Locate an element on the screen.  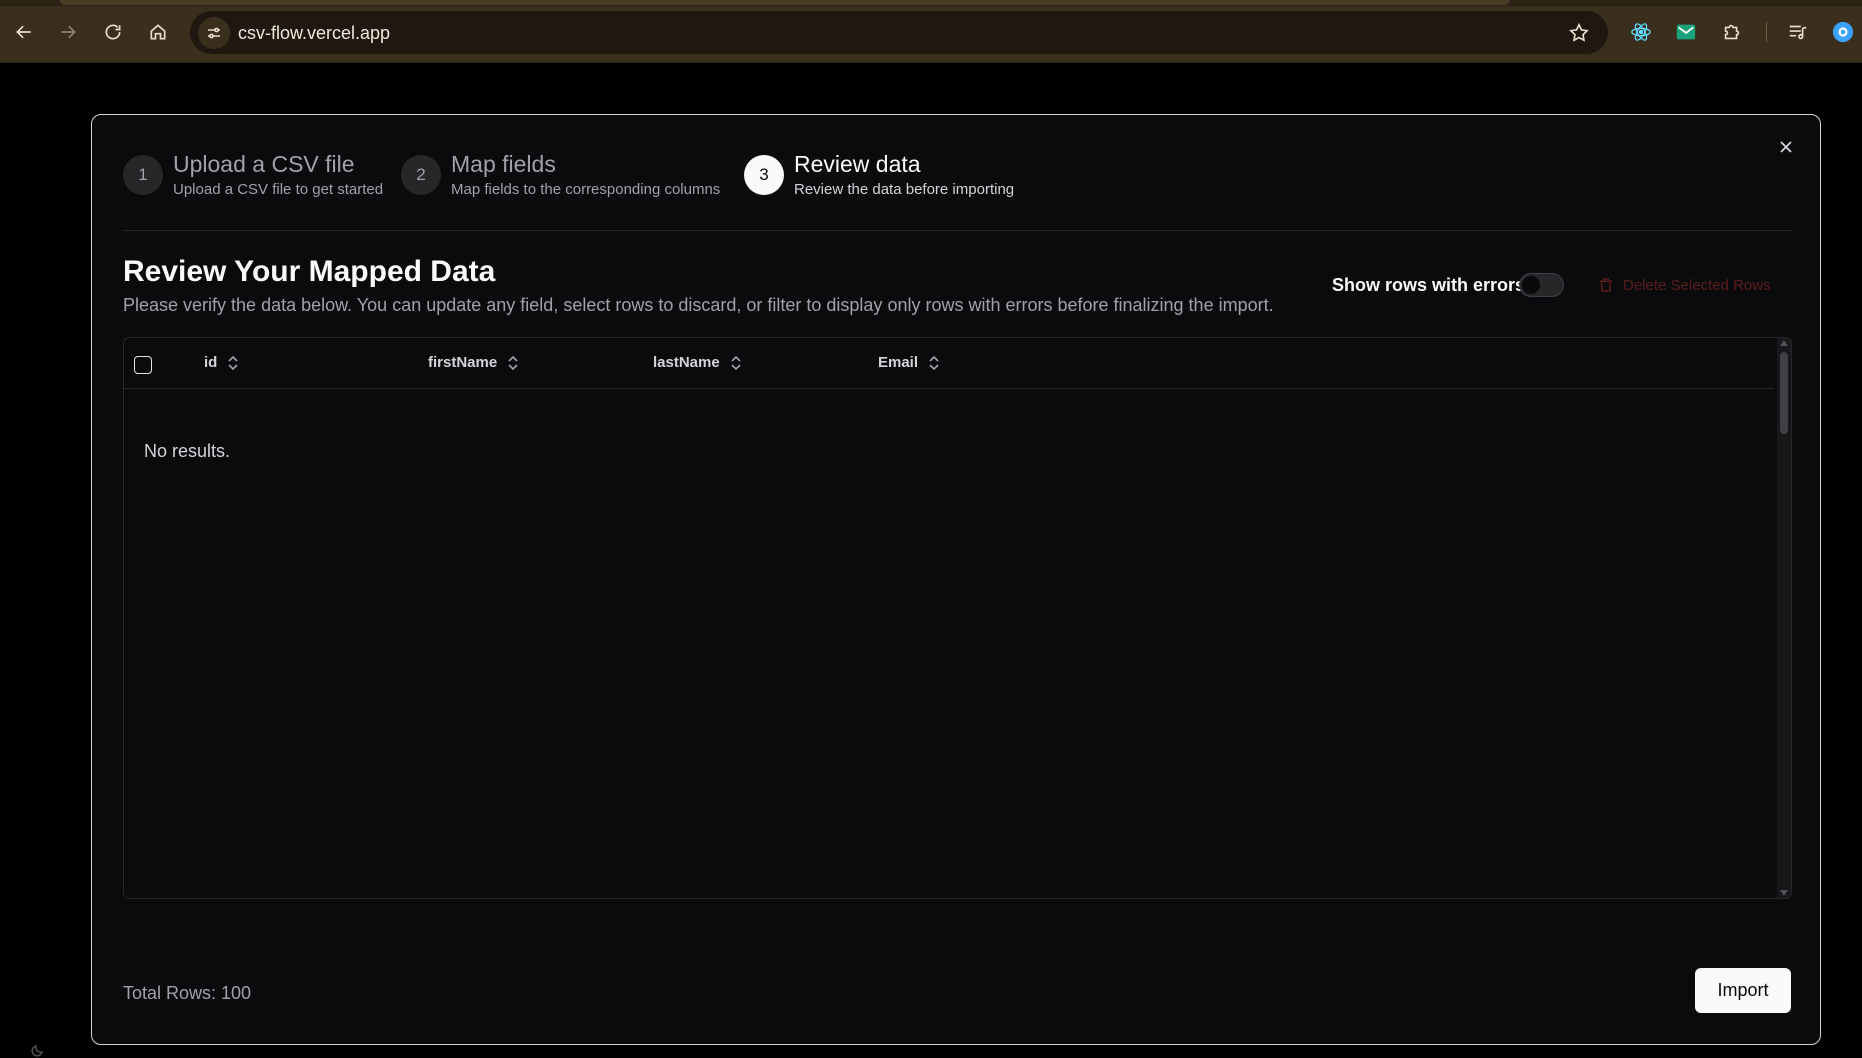
tab-strip is located at coordinates (931, 3).